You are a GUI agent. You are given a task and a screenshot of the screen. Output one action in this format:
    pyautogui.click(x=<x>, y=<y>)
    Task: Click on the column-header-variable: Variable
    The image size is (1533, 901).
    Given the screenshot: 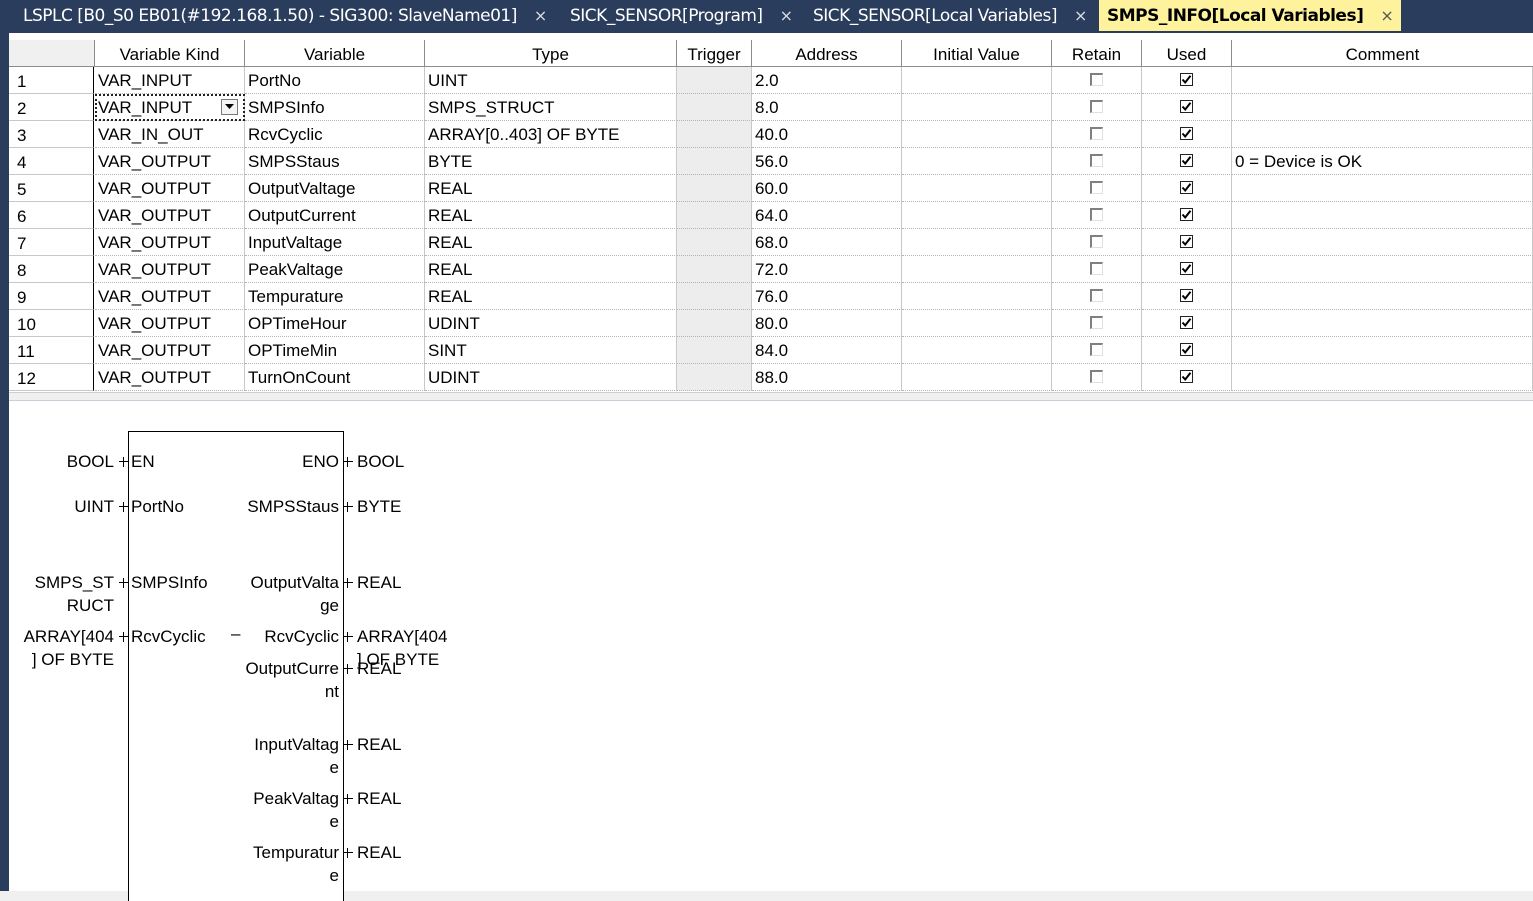 What is the action you would take?
    pyautogui.click(x=335, y=53)
    